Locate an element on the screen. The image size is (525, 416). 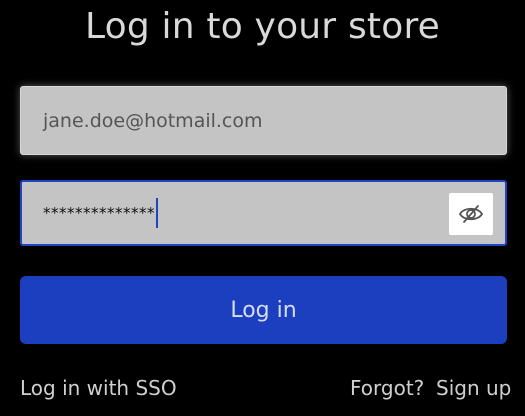
toggle-password-visibility-button is located at coordinates (471, 214).